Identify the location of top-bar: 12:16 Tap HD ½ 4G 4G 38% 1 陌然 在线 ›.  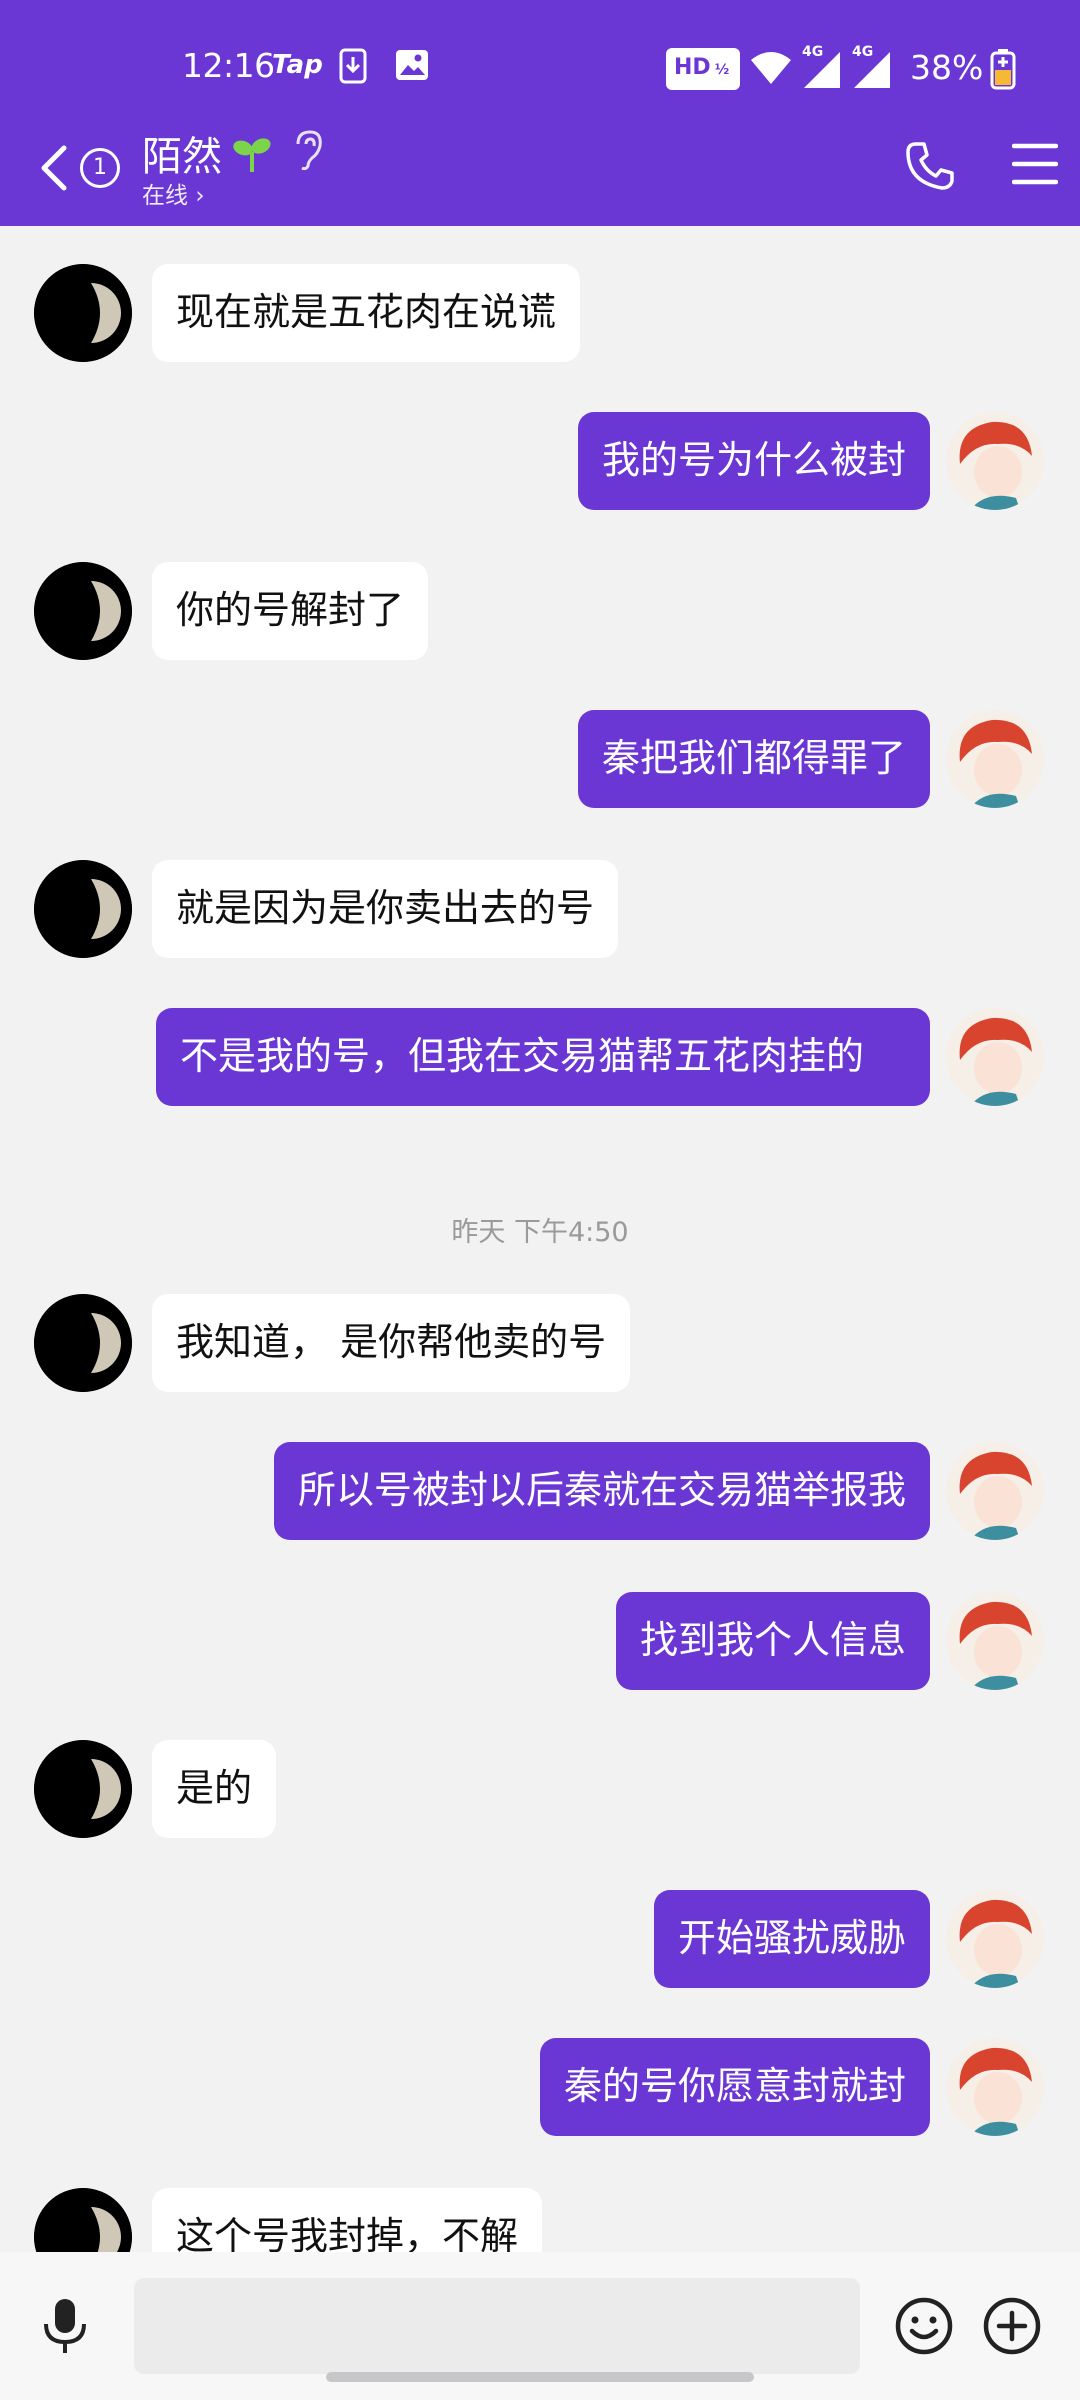
(540, 113).